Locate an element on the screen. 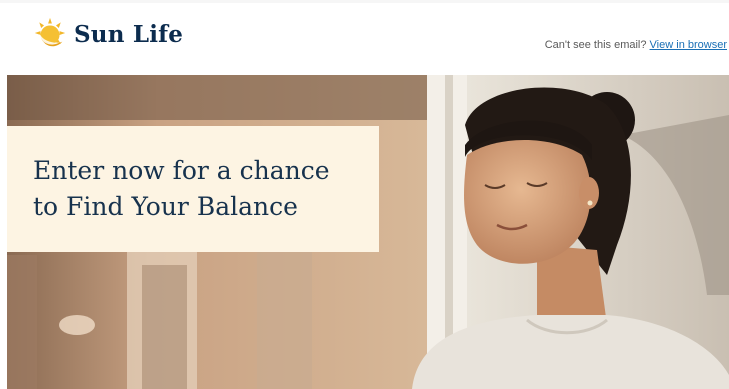 The width and height of the screenshot is (729, 389). sun-life-logo: Sun Life is located at coordinates (107, 34).